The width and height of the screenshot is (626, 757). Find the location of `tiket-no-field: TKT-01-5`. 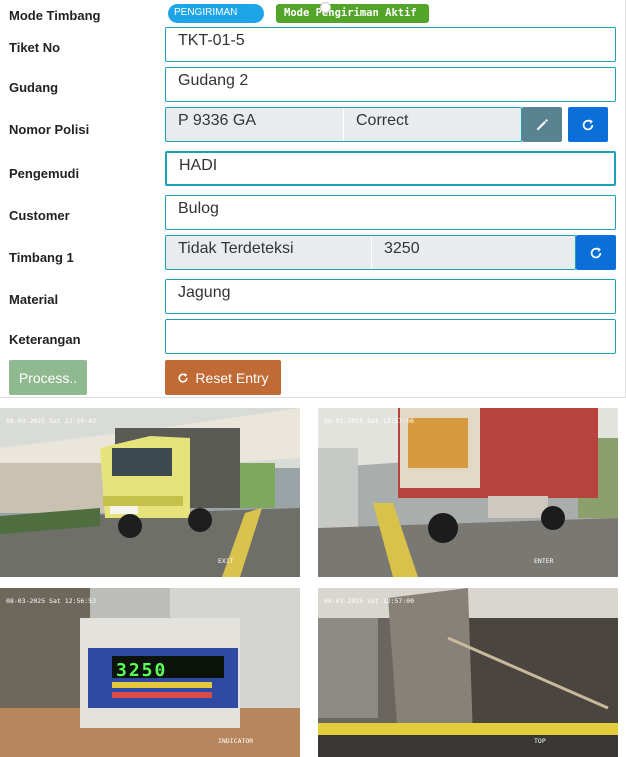

tiket-no-field: TKT-01-5 is located at coordinates (390, 44).